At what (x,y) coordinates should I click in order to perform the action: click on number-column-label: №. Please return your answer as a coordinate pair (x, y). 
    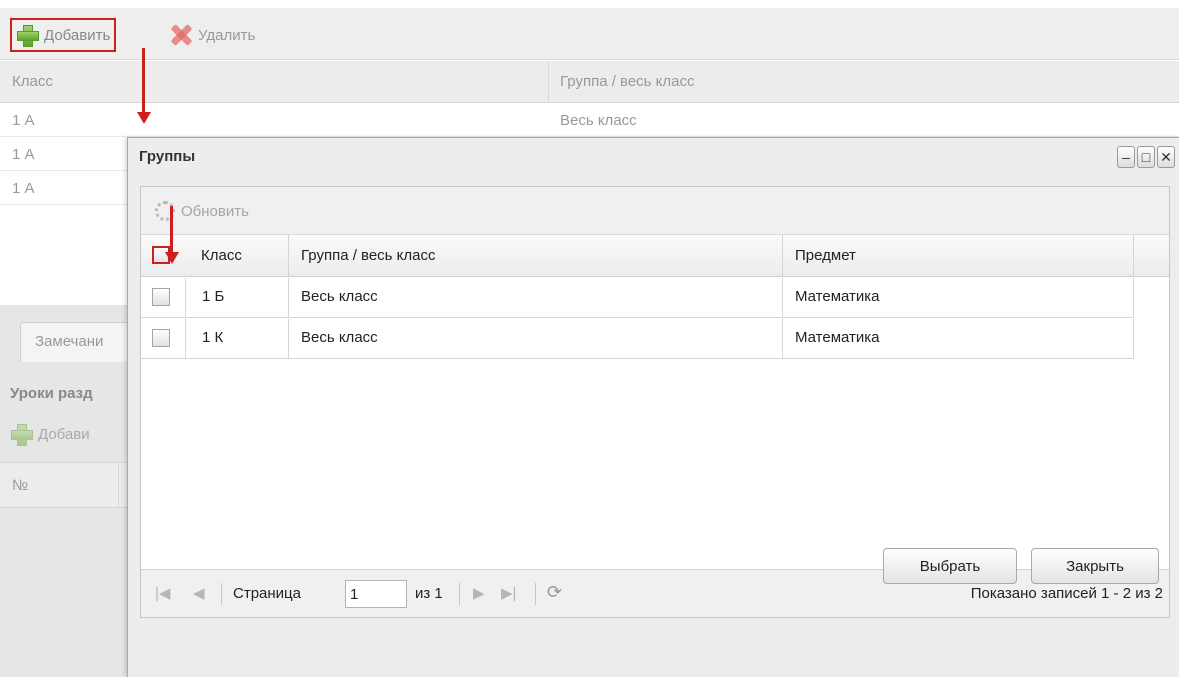
    Looking at the image, I should click on (20, 485).